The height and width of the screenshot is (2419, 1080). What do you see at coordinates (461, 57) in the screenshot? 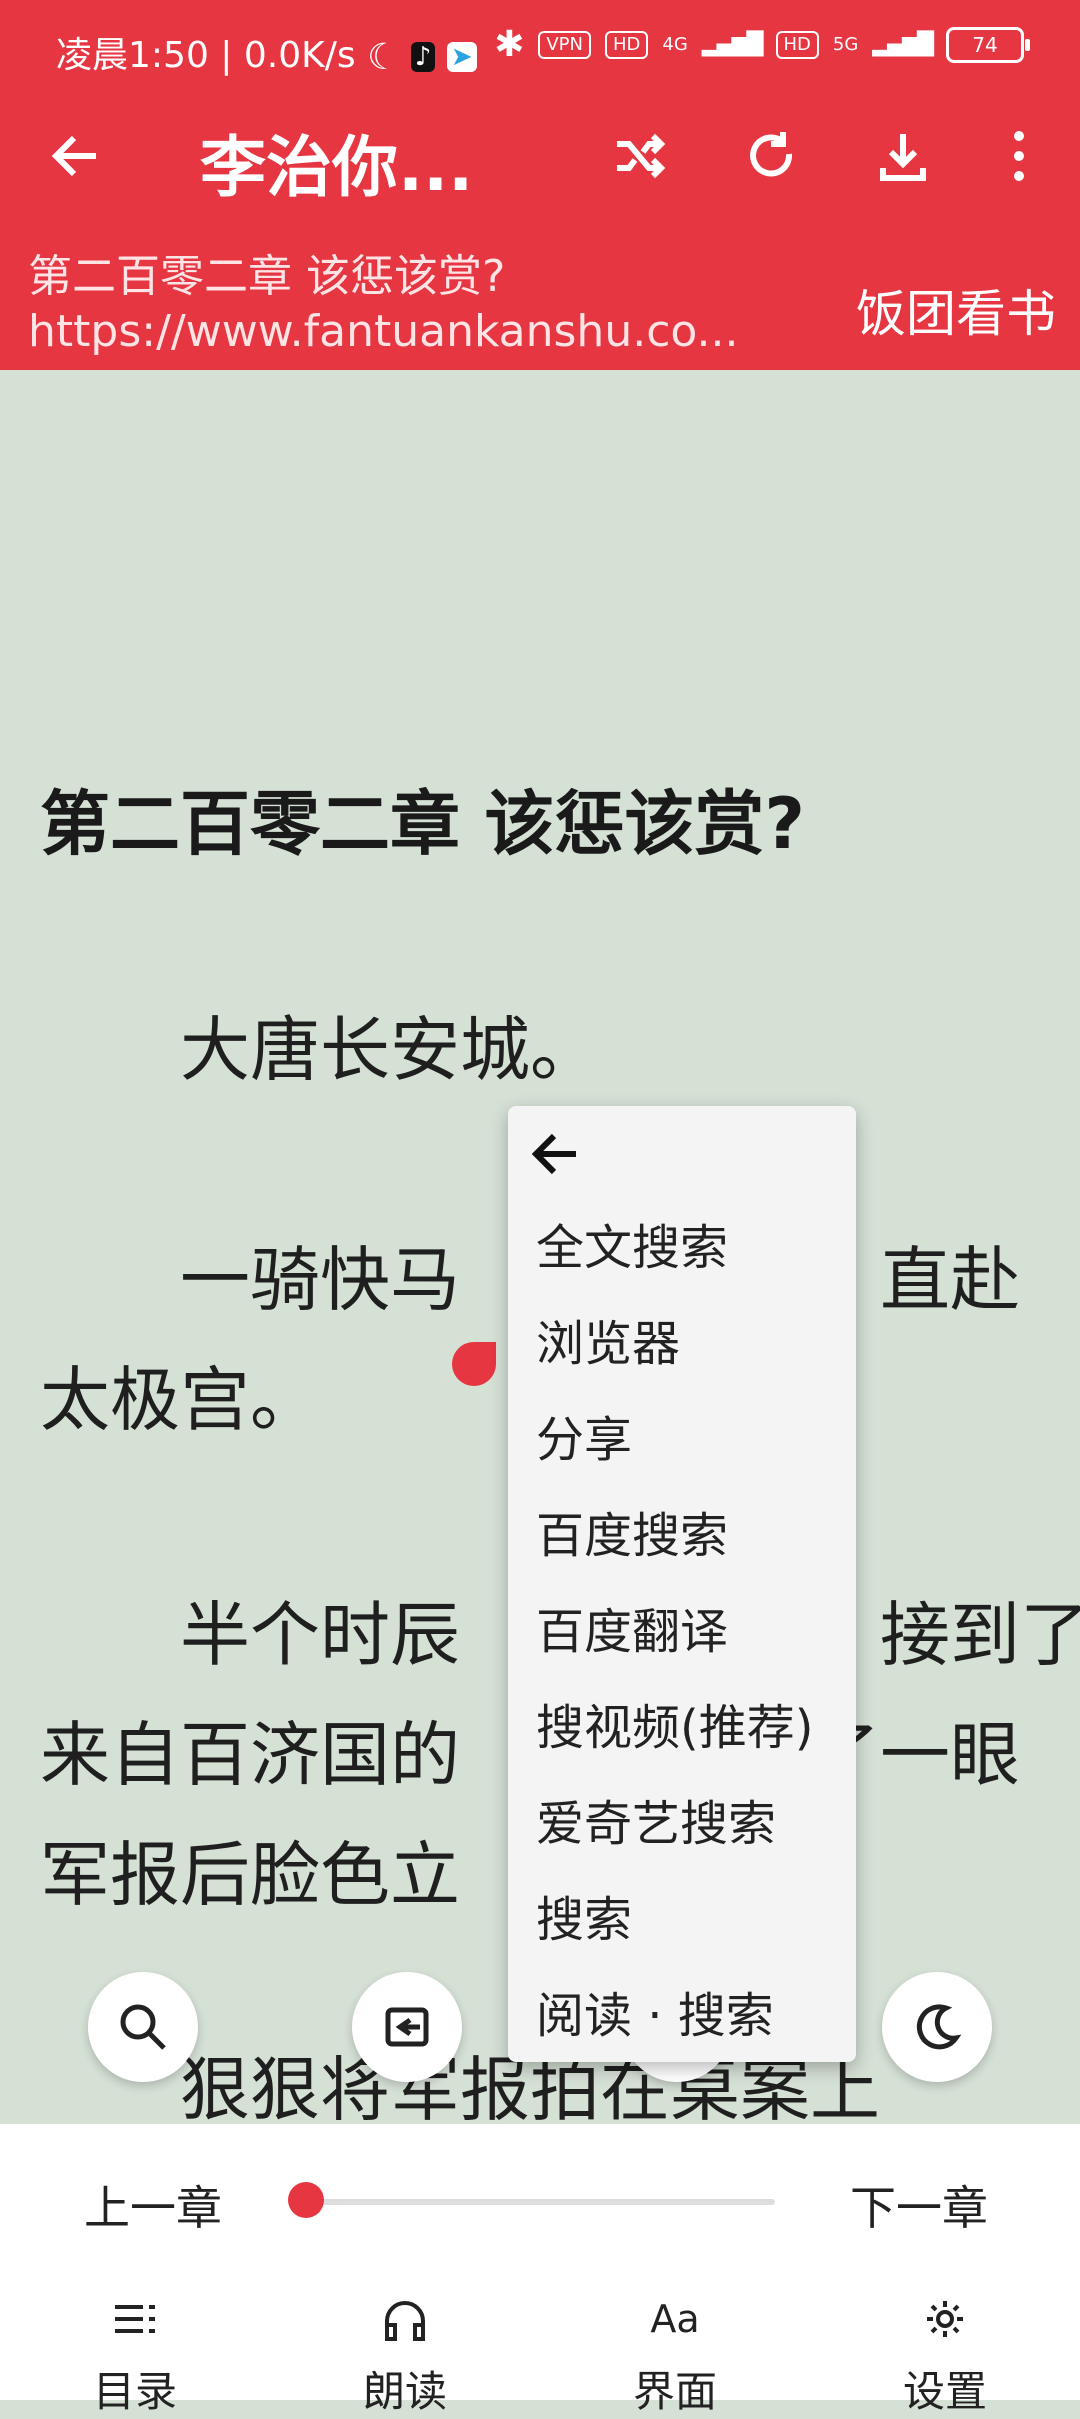
I see `telegram-icon: ➤` at bounding box center [461, 57].